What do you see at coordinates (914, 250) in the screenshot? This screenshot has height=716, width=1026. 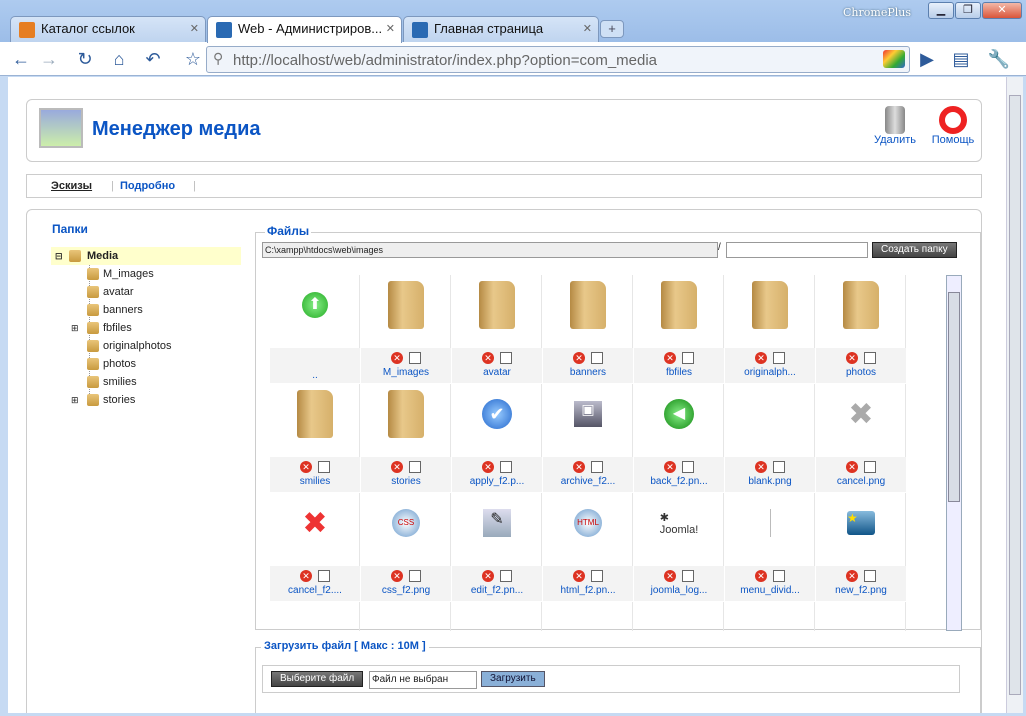 I see `create-folder-button: Создать папку` at bounding box center [914, 250].